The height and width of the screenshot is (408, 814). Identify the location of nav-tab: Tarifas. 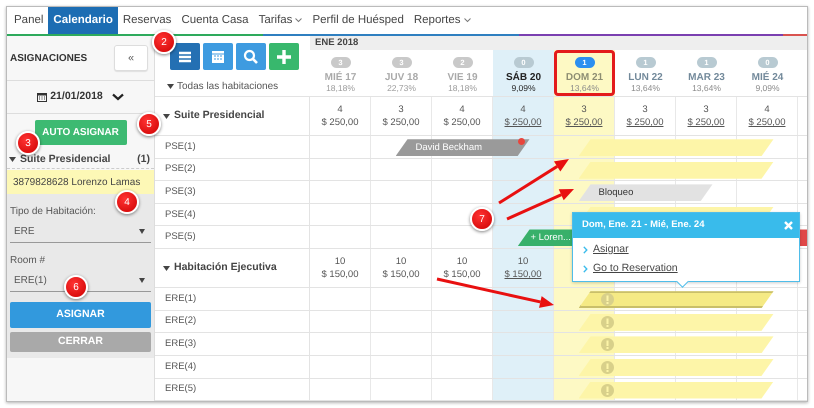
(281, 20).